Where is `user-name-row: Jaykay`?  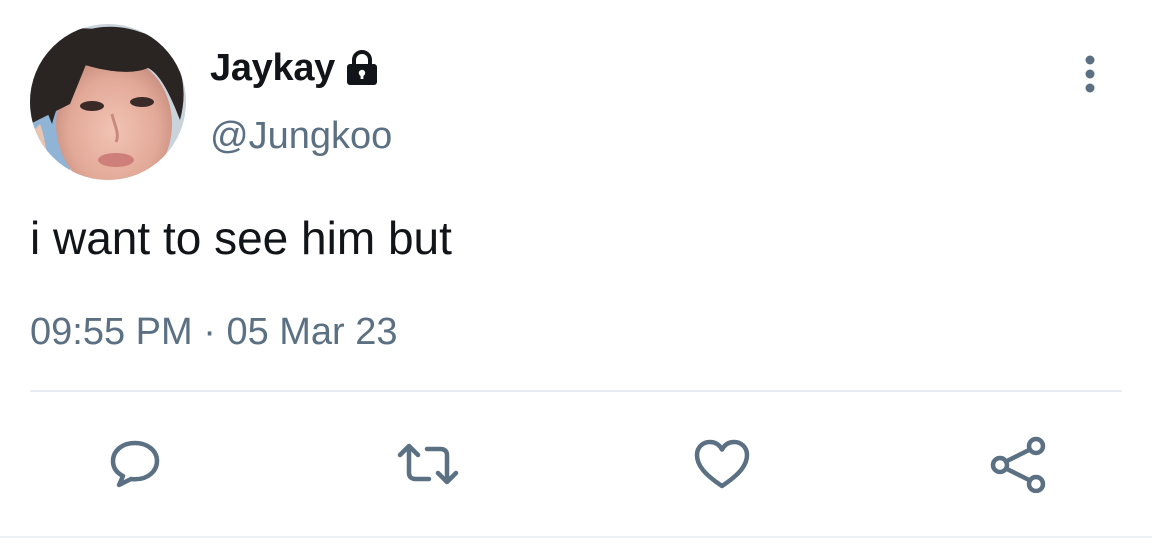 user-name-row: Jaykay is located at coordinates (295, 68).